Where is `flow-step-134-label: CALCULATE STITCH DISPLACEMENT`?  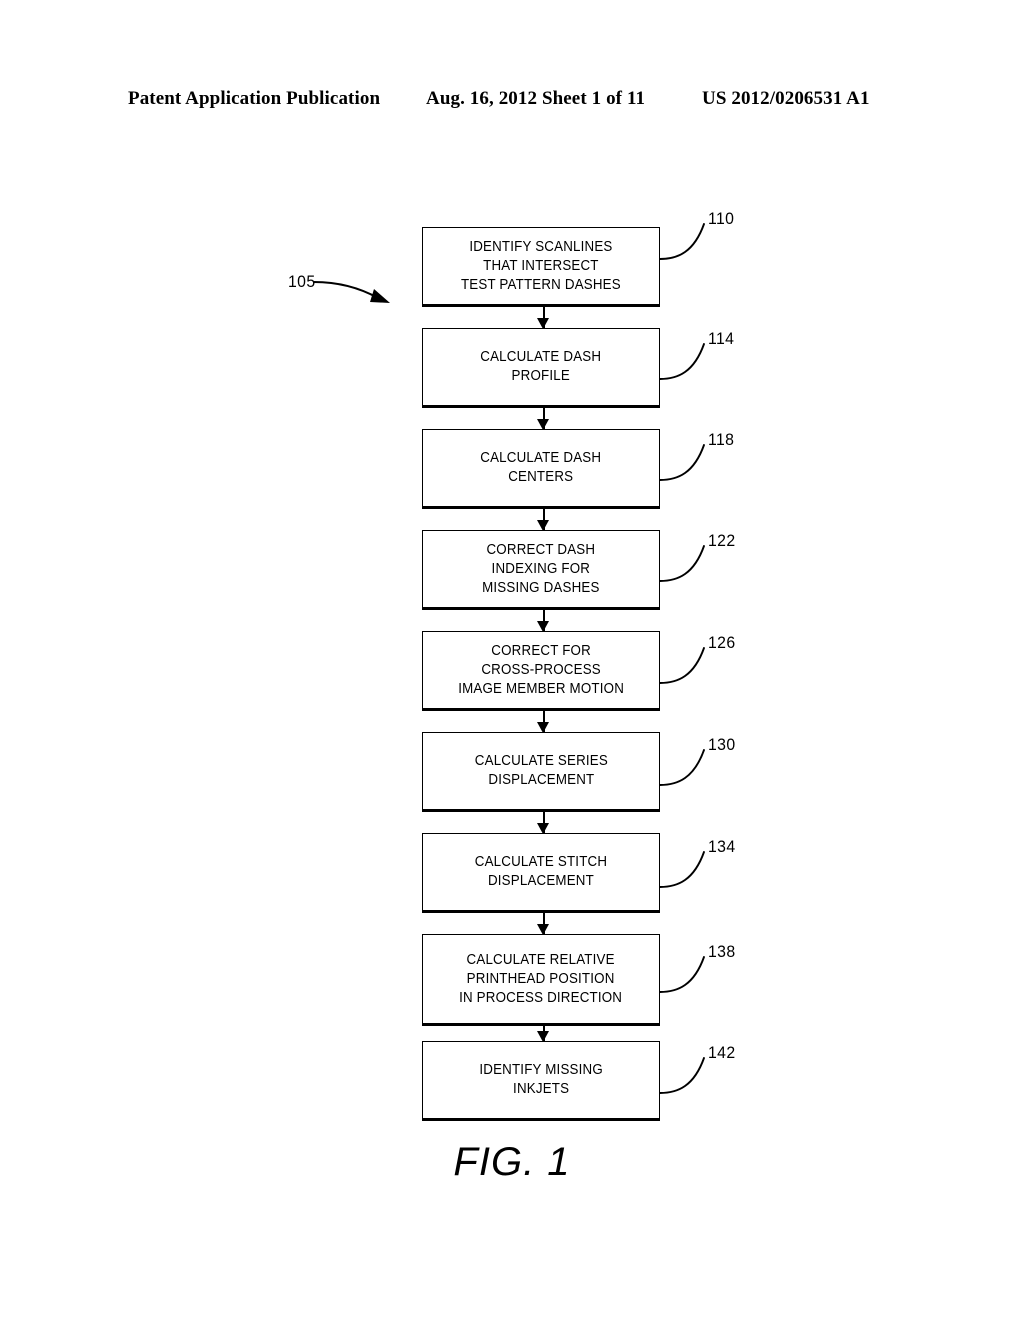 flow-step-134-label: CALCULATE STITCH DISPLACEMENT is located at coordinates (541, 871).